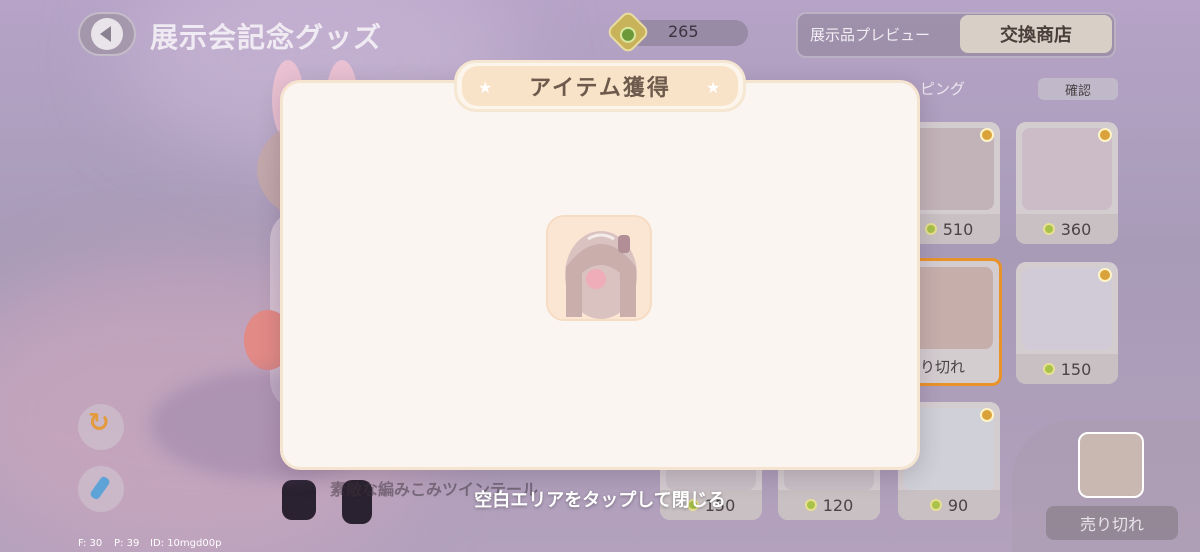  What do you see at coordinates (101, 427) in the screenshot?
I see `rotate-camera-button` at bounding box center [101, 427].